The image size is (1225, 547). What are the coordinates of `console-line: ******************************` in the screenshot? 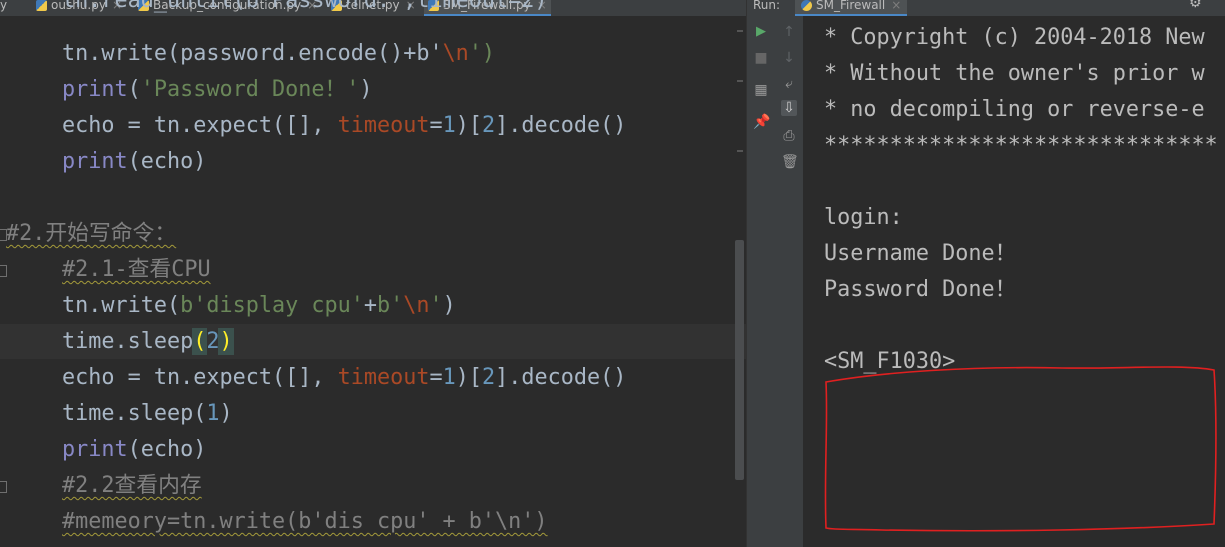 It's located at (1021, 145).